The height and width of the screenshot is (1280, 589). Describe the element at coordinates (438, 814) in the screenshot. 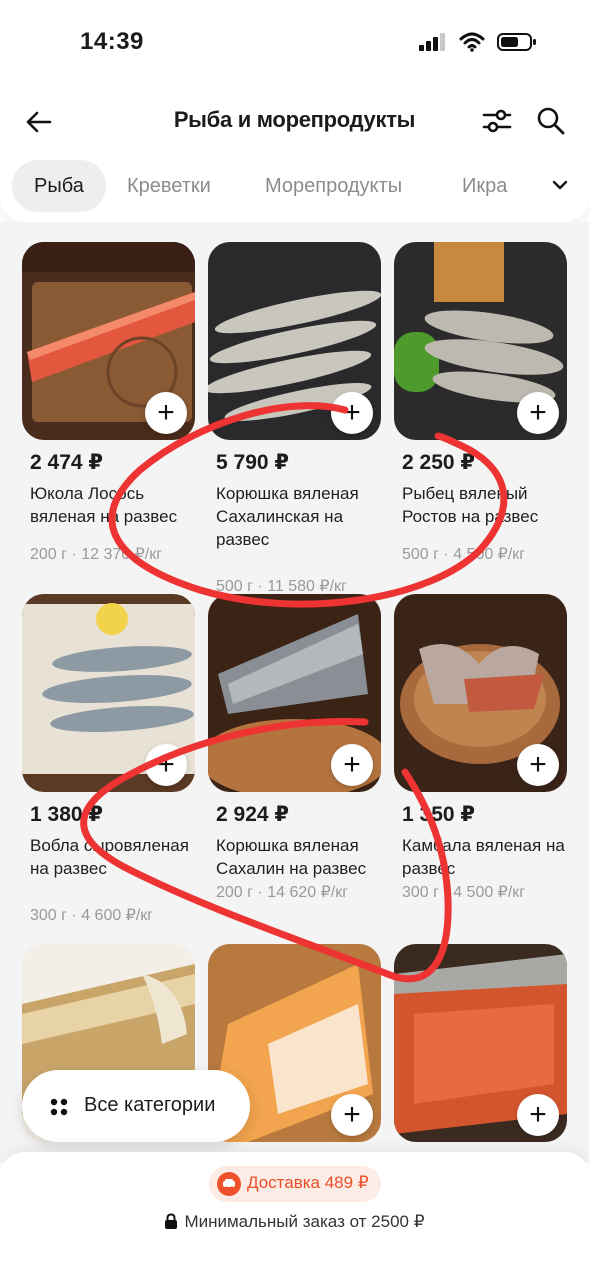

I see `product-price: 1 350 ₽` at that location.